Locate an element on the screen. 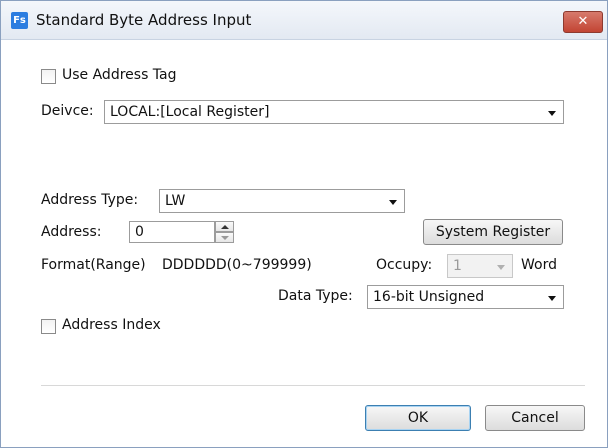  format-value: DDDDDD(0~799999) is located at coordinates (237, 265).